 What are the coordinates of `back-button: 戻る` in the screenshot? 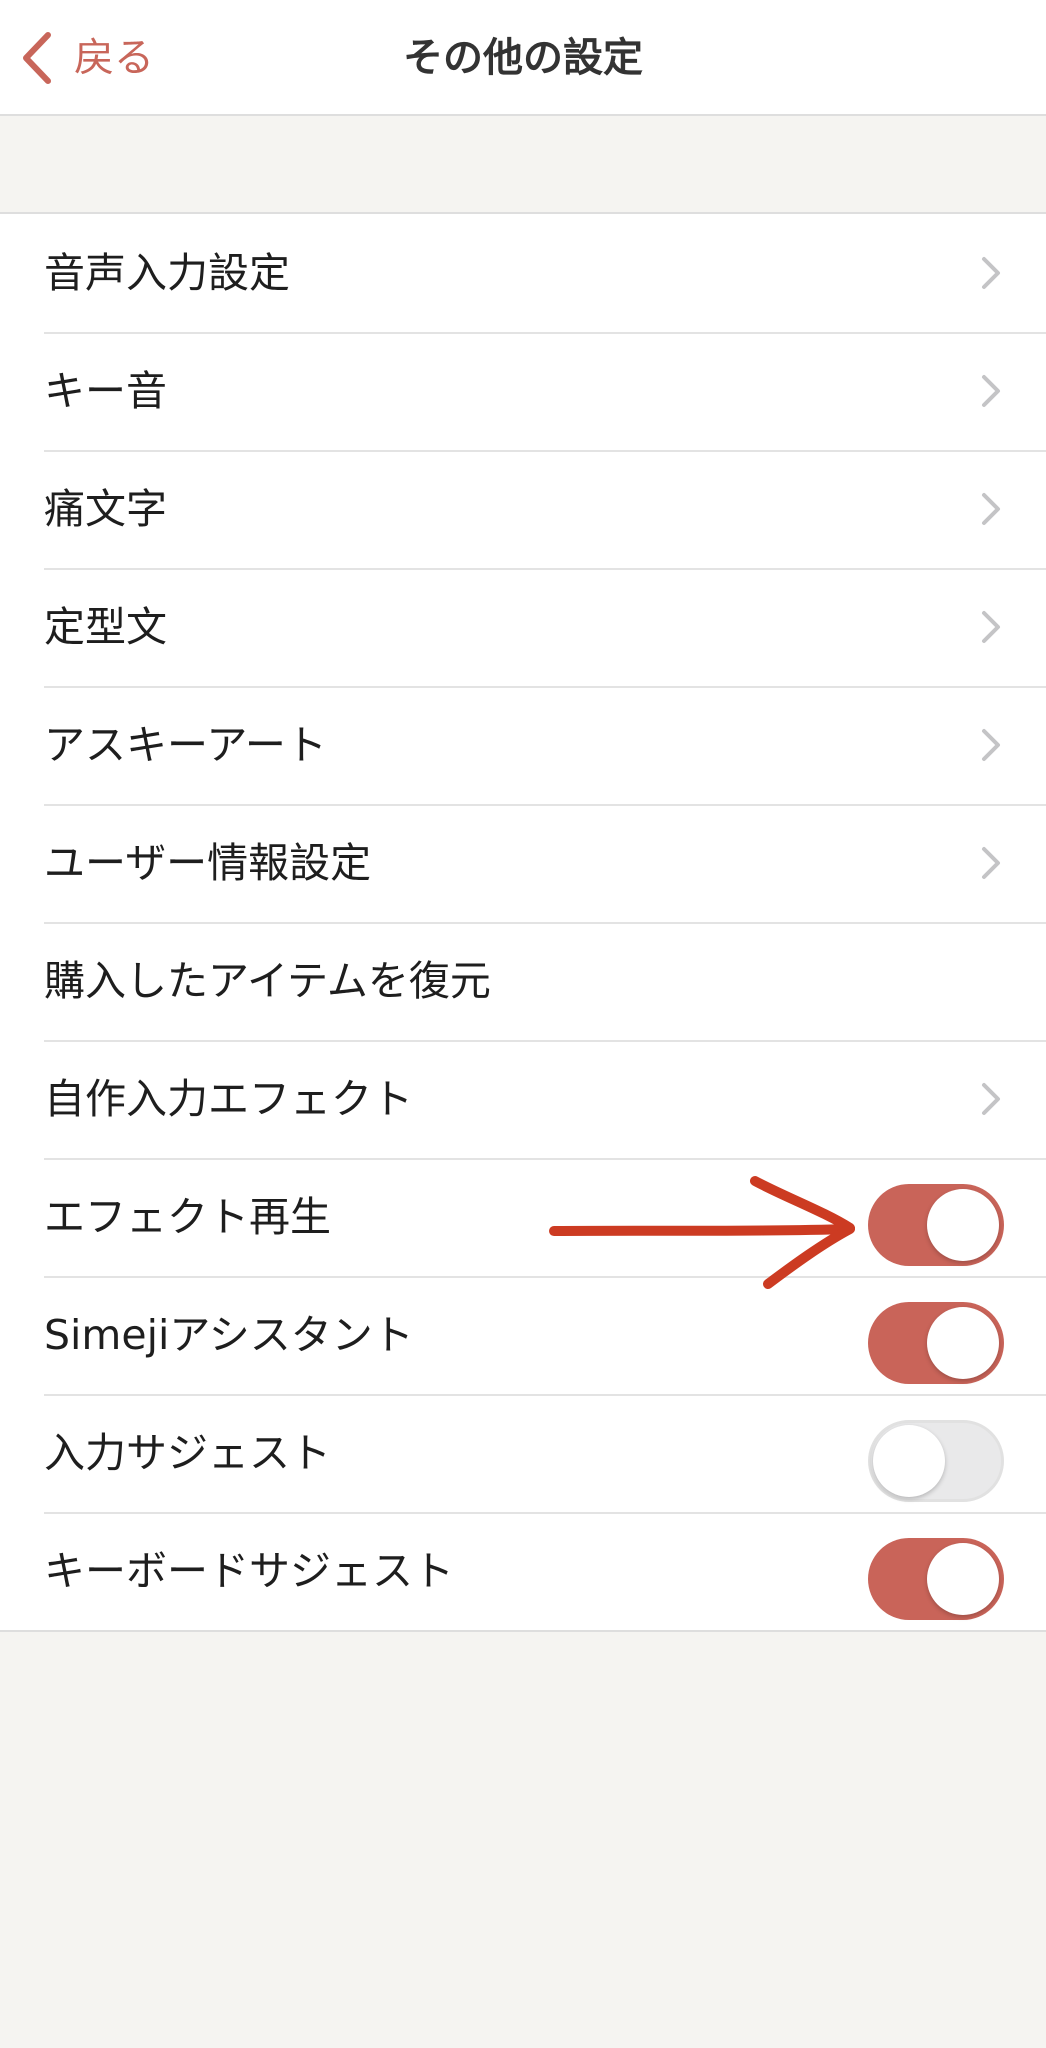 It's located at (87, 58).